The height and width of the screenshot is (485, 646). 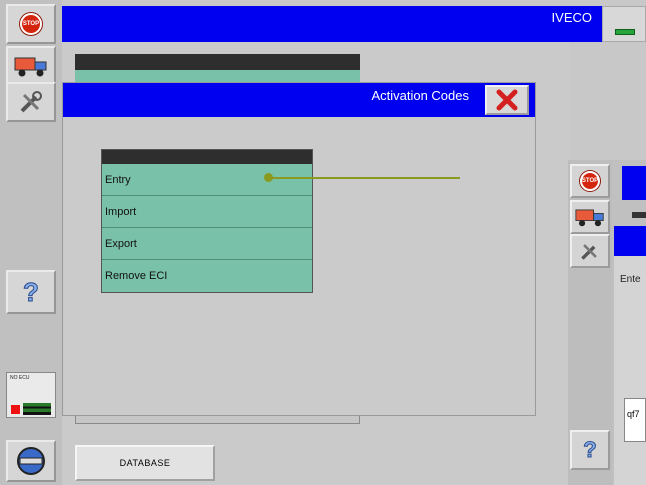 What do you see at coordinates (207, 180) in the screenshot?
I see `menu-item-entry: Entry` at bounding box center [207, 180].